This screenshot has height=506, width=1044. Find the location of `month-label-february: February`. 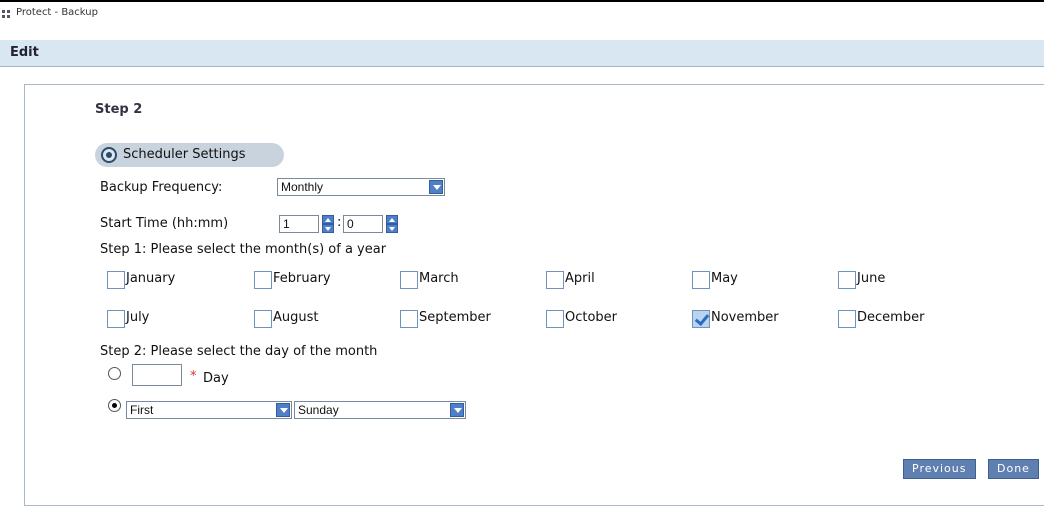

month-label-february: February is located at coordinates (302, 278).